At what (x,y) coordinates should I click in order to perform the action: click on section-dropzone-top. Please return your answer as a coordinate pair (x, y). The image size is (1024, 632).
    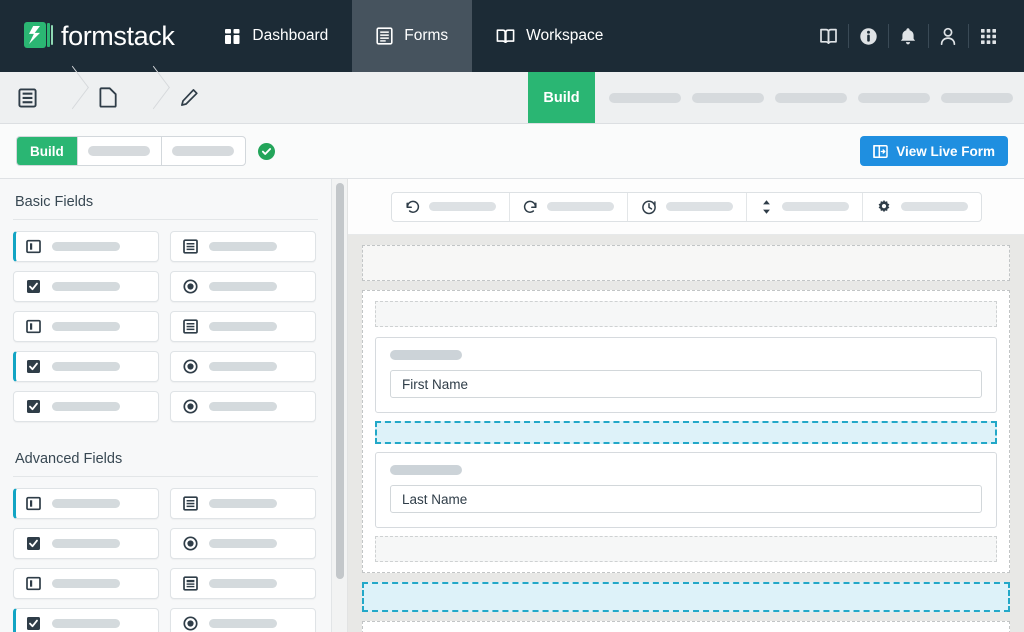
    Looking at the image, I should click on (686, 314).